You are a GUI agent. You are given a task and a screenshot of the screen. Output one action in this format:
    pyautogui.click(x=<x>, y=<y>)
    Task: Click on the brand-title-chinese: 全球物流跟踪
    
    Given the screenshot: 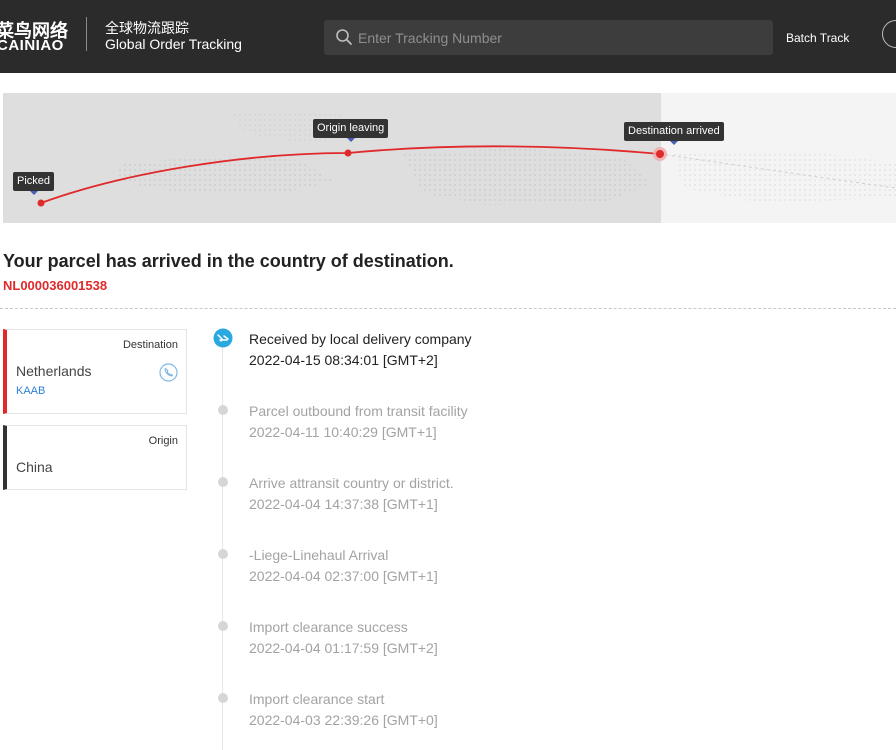 What is the action you would take?
    pyautogui.click(x=147, y=29)
    